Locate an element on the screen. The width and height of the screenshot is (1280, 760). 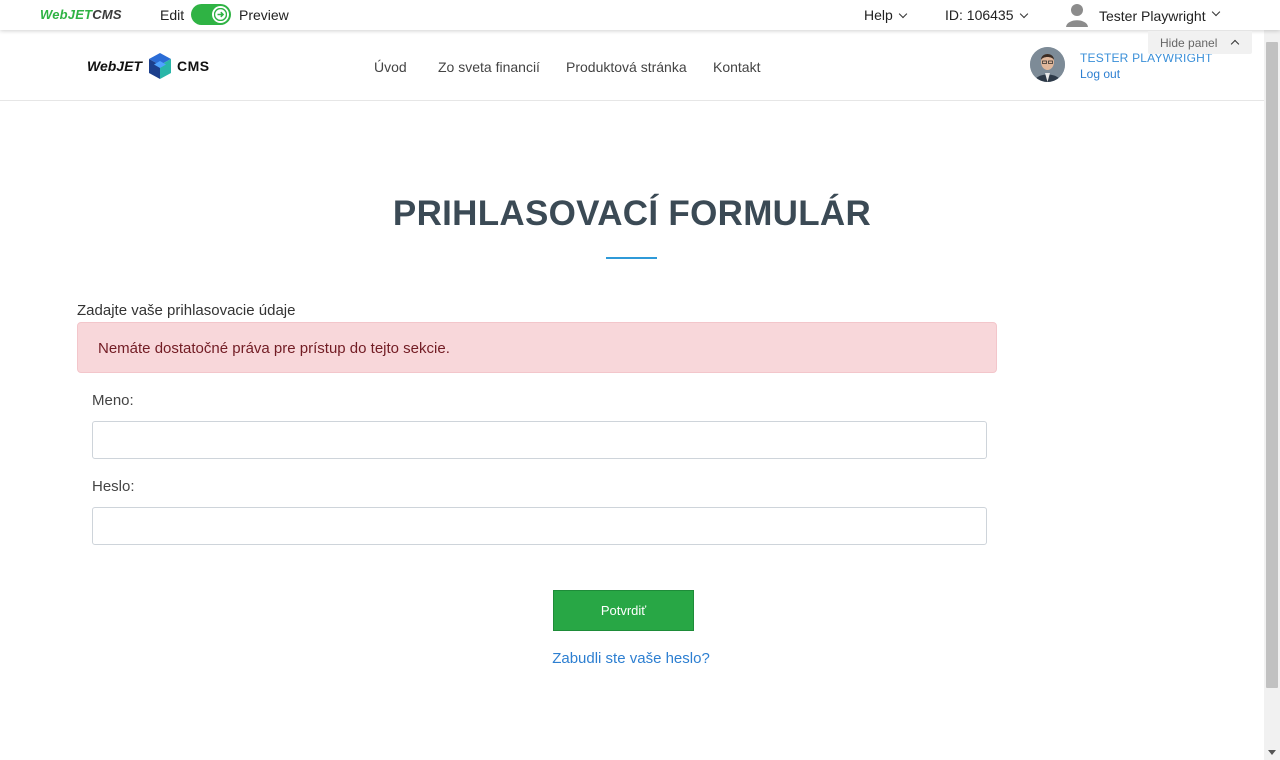
logo-text-green: WebJET is located at coordinates (66, 14).